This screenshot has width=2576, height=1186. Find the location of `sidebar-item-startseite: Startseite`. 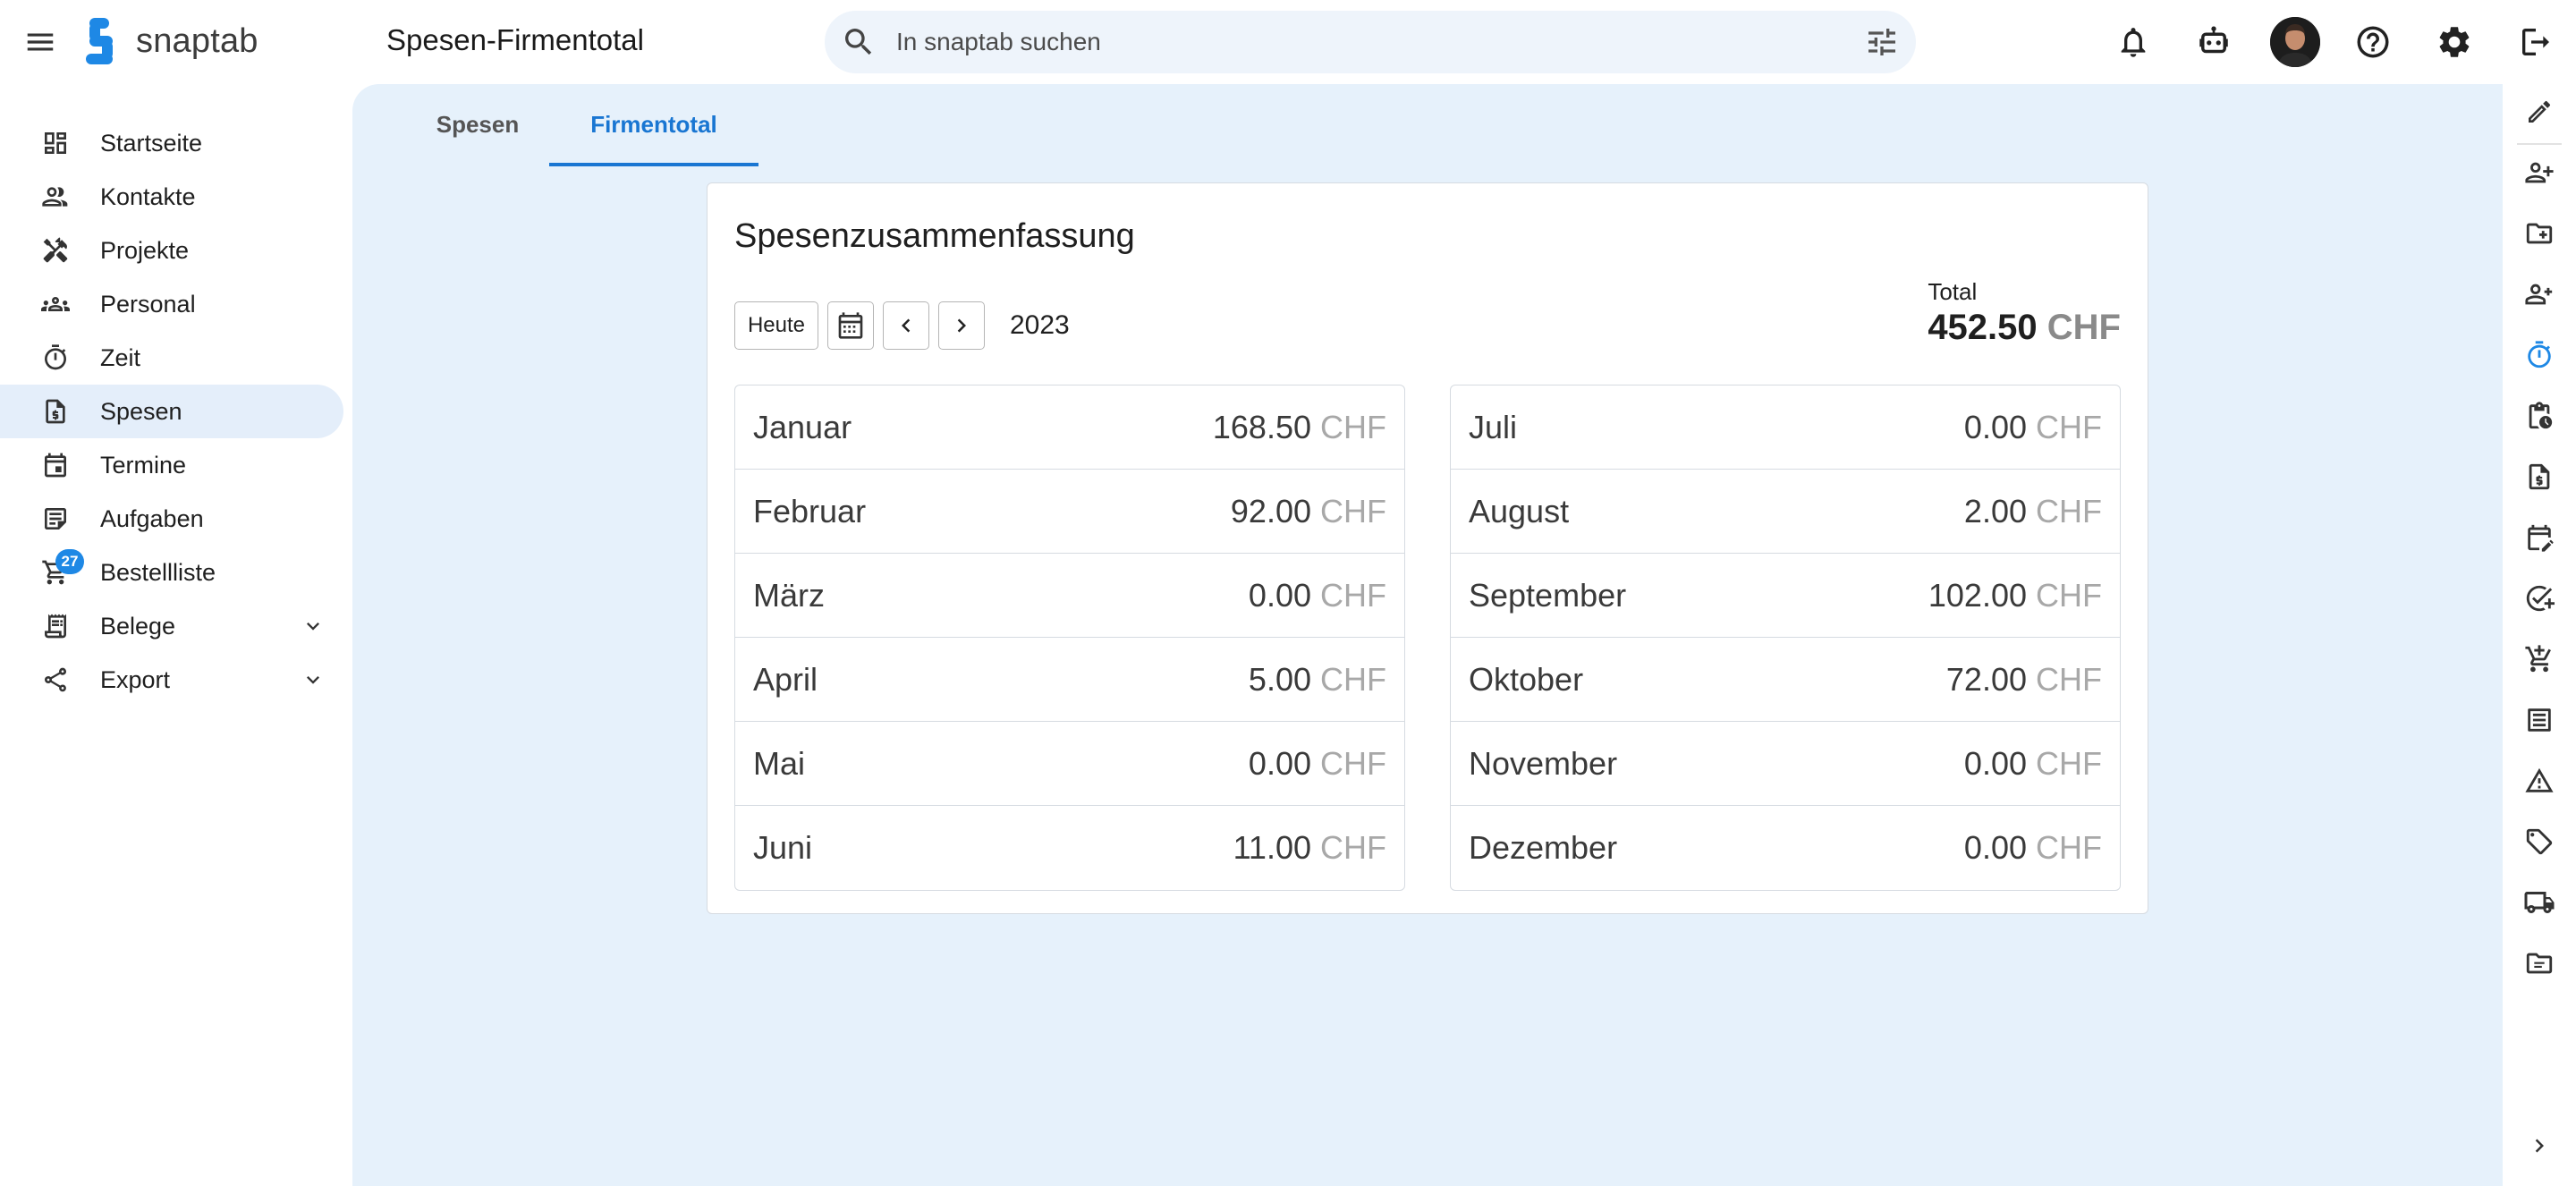

sidebar-item-startseite: Startseite is located at coordinates (171, 143).